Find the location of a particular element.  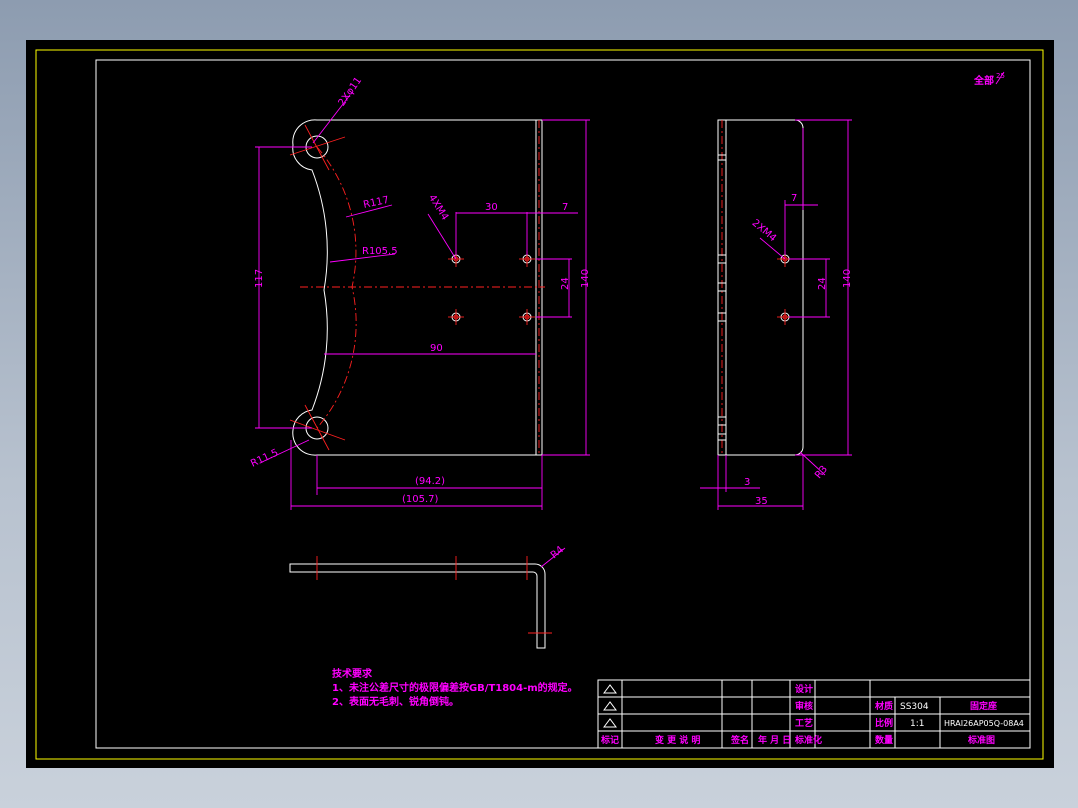

svg-text: 设计 is located at coordinates (804, 689).